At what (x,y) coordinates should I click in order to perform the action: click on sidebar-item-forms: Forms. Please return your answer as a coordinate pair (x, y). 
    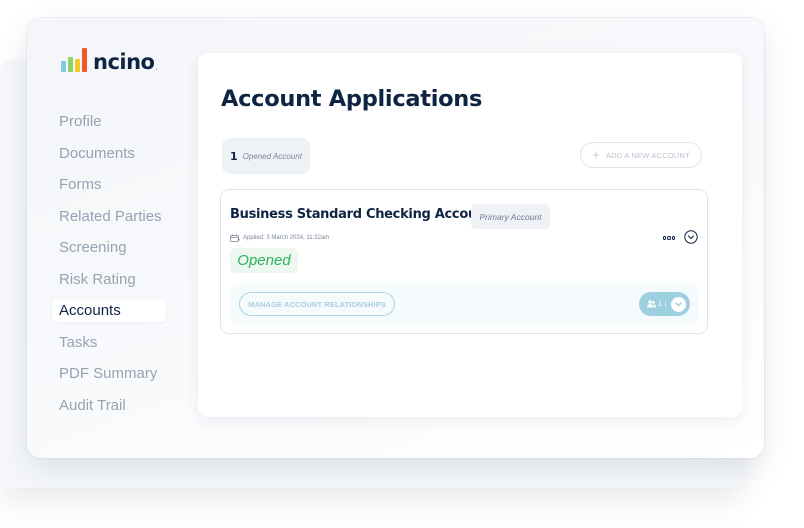
    Looking at the image, I should click on (109, 184).